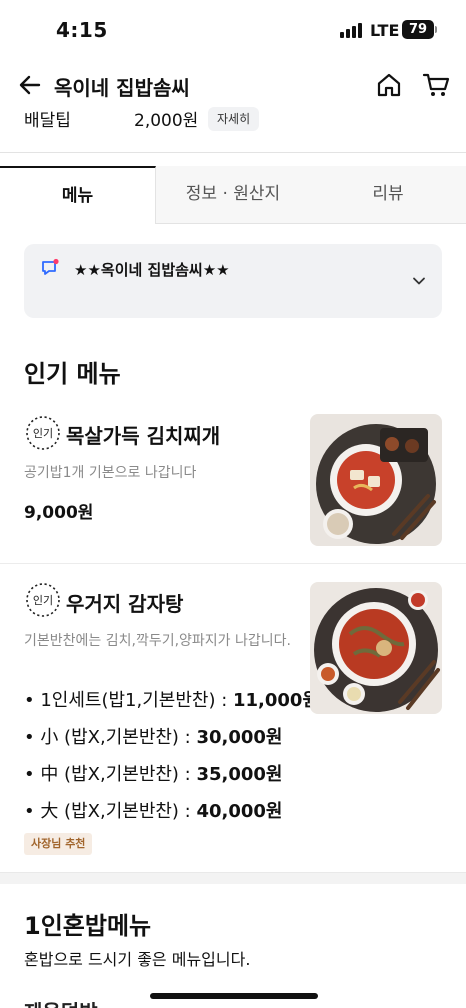  I want to click on battery-tip, so click(436, 29).